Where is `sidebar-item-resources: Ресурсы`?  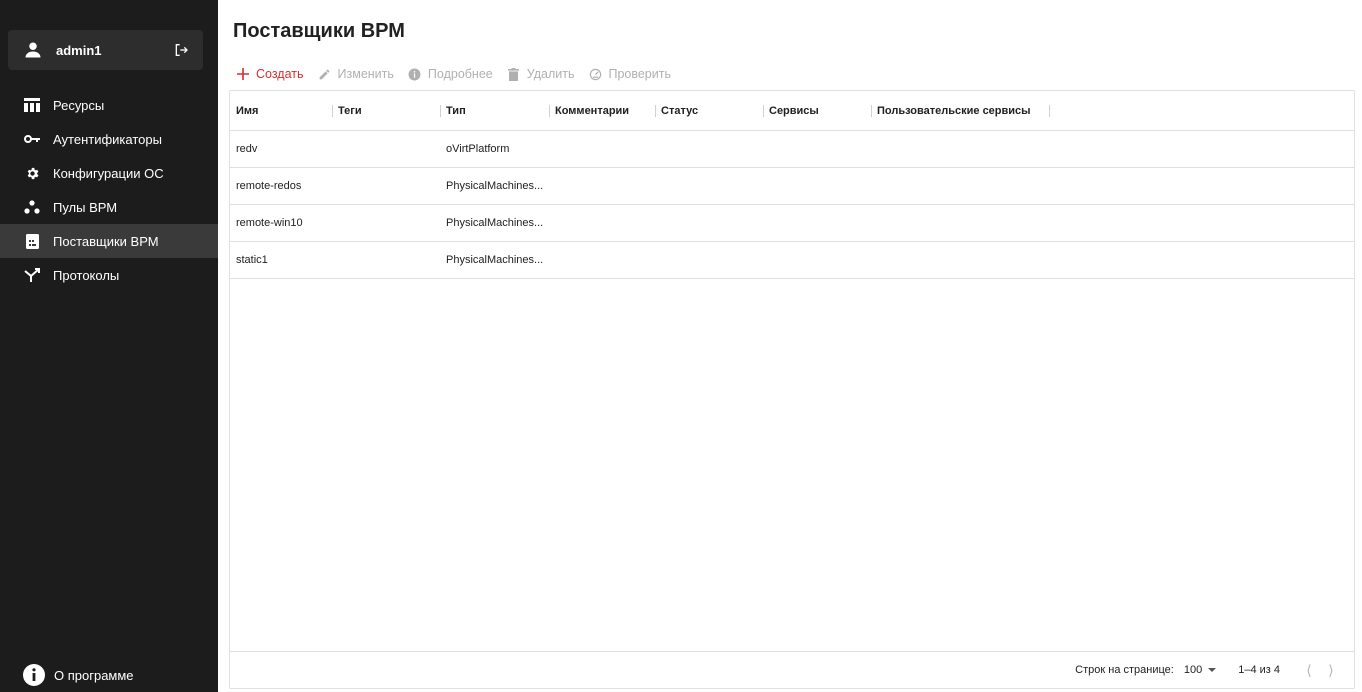
sidebar-item-resources: Ресурсы is located at coordinates (109, 105).